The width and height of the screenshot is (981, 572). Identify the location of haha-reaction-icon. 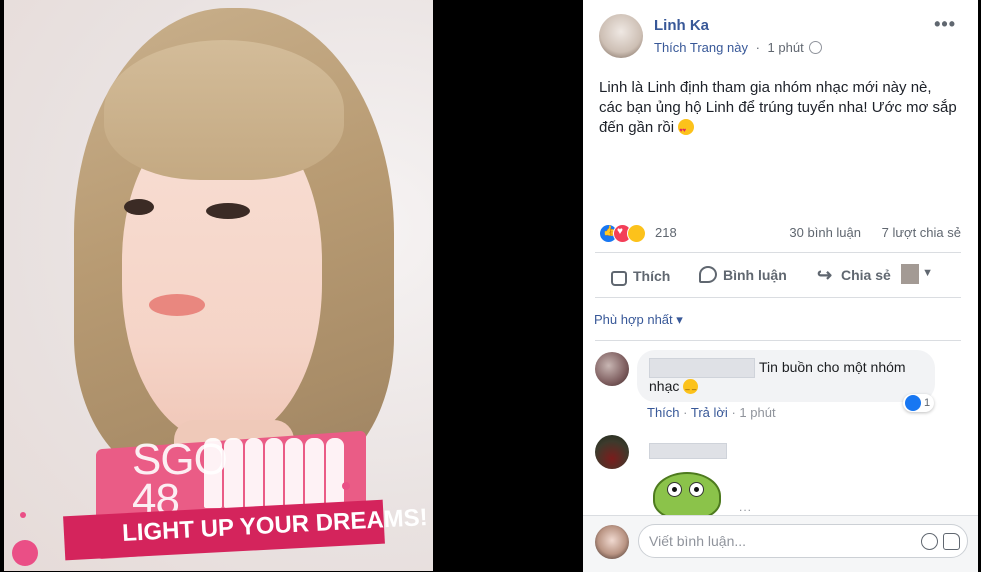
(636, 233).